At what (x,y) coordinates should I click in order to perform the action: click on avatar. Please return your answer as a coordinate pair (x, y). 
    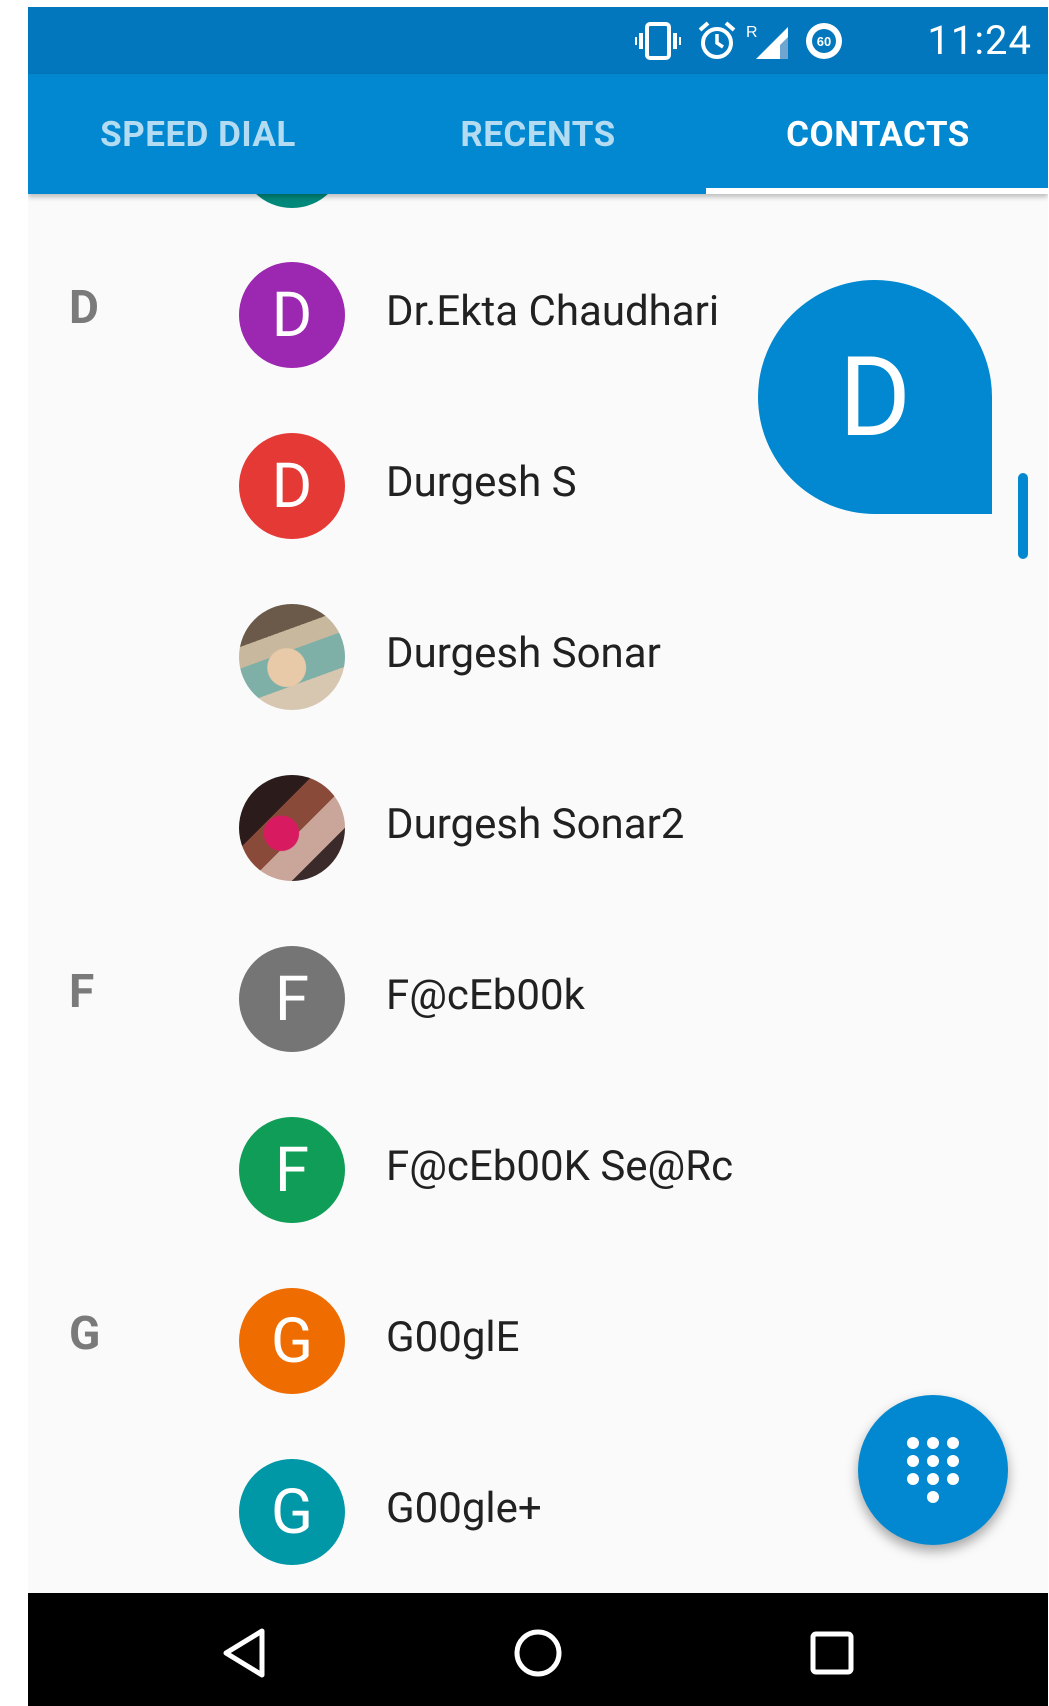
    Looking at the image, I should click on (292, 201).